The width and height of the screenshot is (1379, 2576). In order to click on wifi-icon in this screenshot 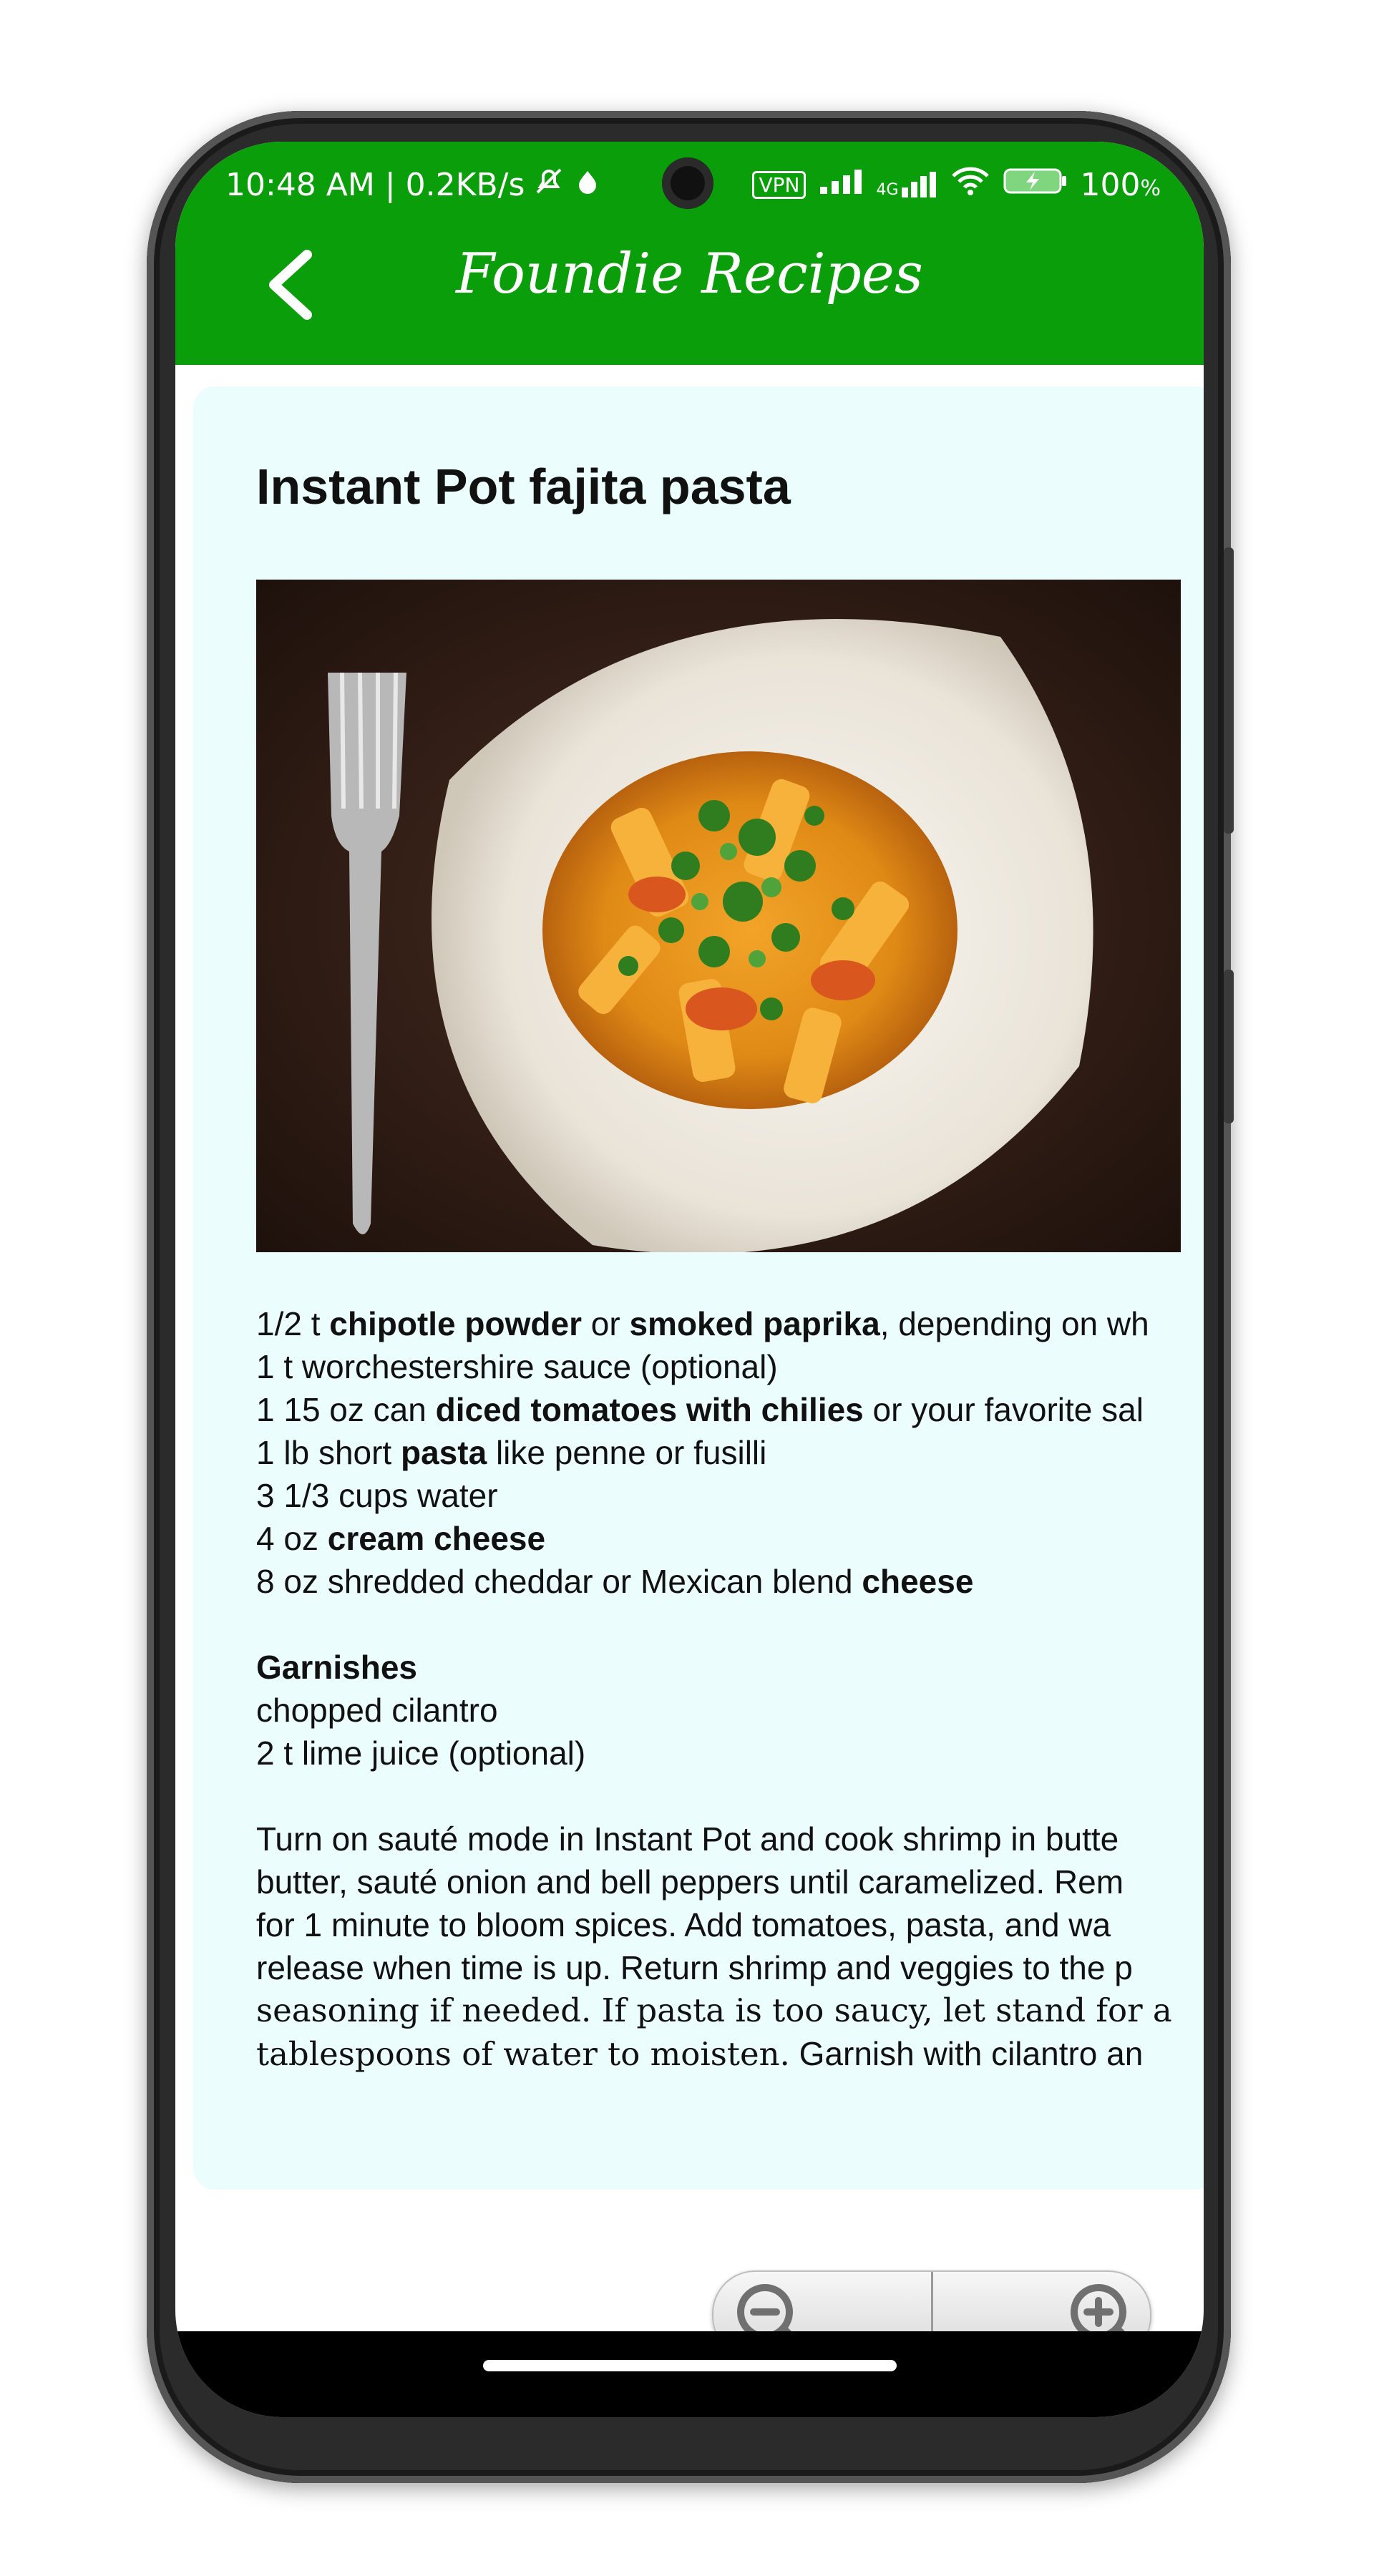, I will do `click(970, 185)`.